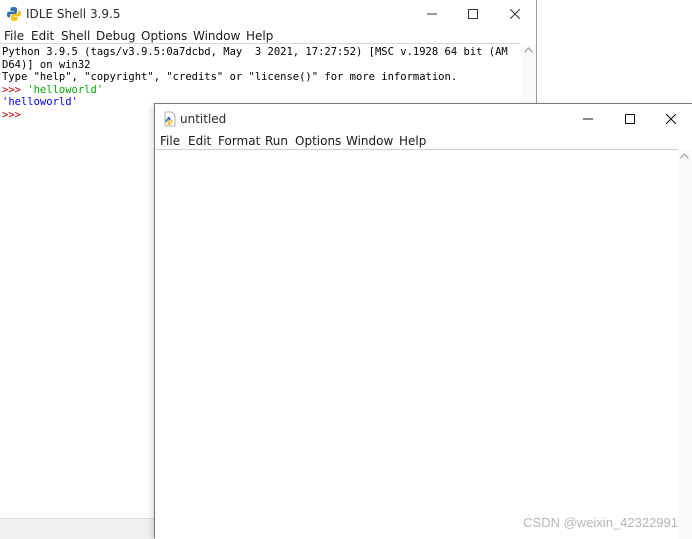 Image resolution: width=692 pixels, height=539 pixels. Describe the element at coordinates (11, 114) in the screenshot. I see `shell-current-prompt: >>>` at that location.